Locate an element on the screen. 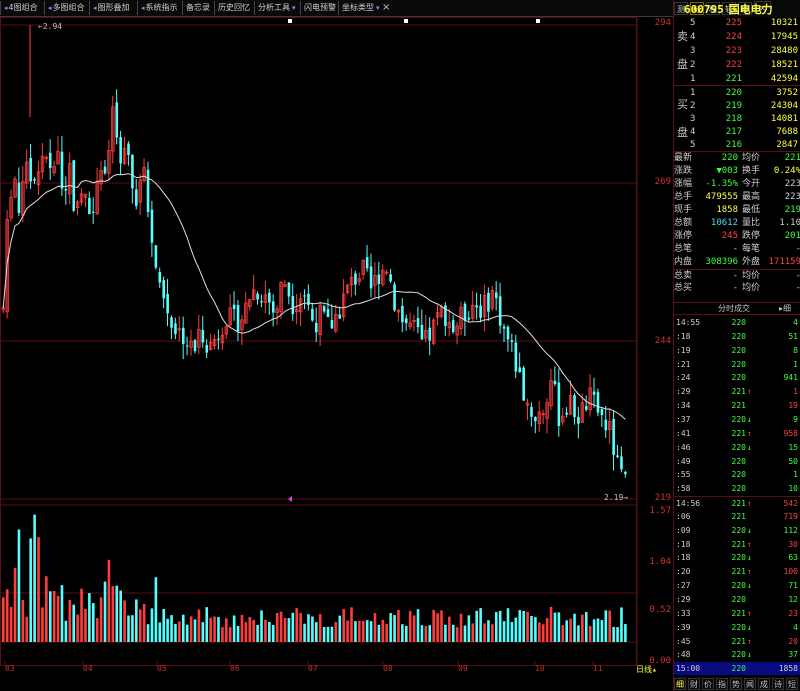 Image resolution: width=800 pixels, height=691 pixels. tick-row: :21 220 1 is located at coordinates (737, 364).